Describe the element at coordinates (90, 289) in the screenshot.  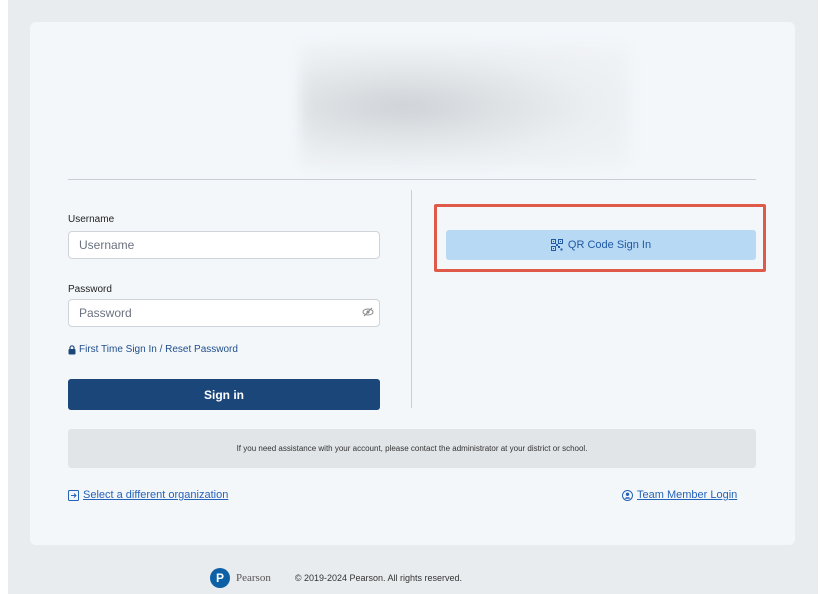
I see `password-label: Password` at that location.